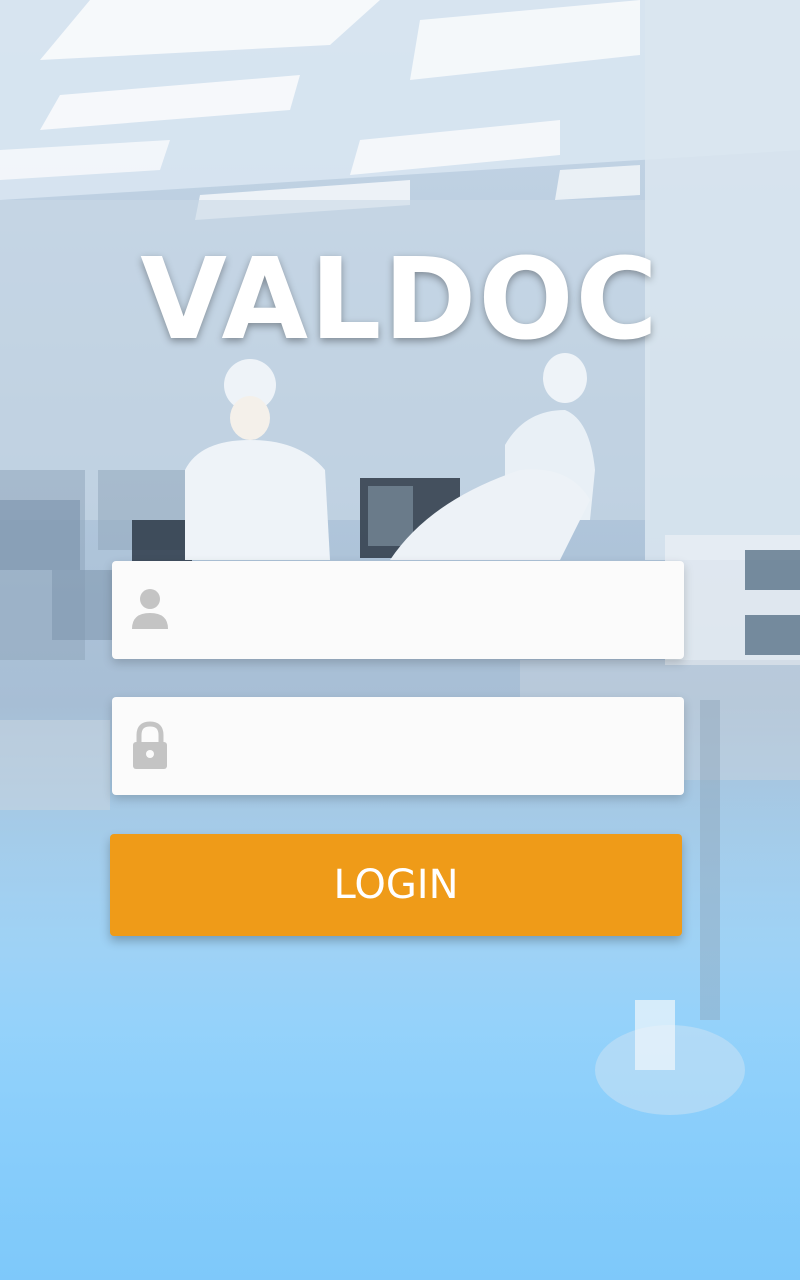  Describe the element at coordinates (396, 885) in the screenshot. I see `login-button: LOGIN` at that location.